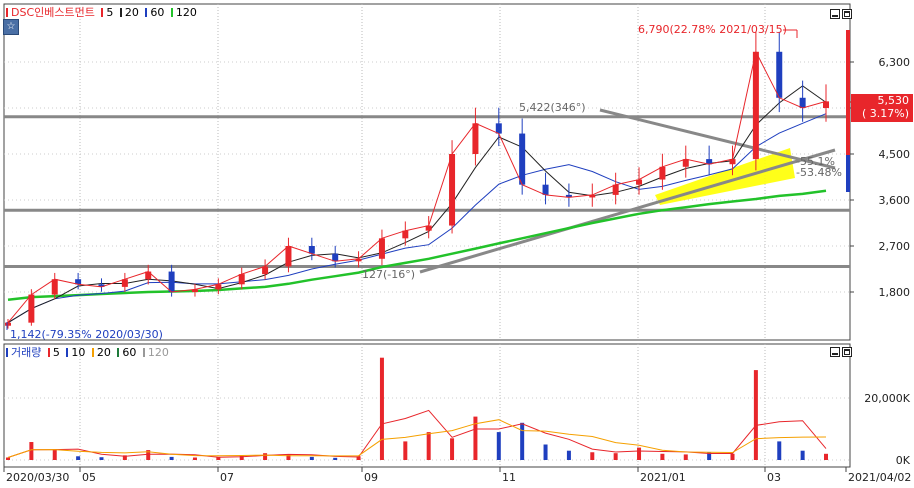 Image resolution: width=914 pixels, height=488 pixels. Describe the element at coordinates (7, 12) in the screenshot. I see `price-legend-marker-icon` at that location.